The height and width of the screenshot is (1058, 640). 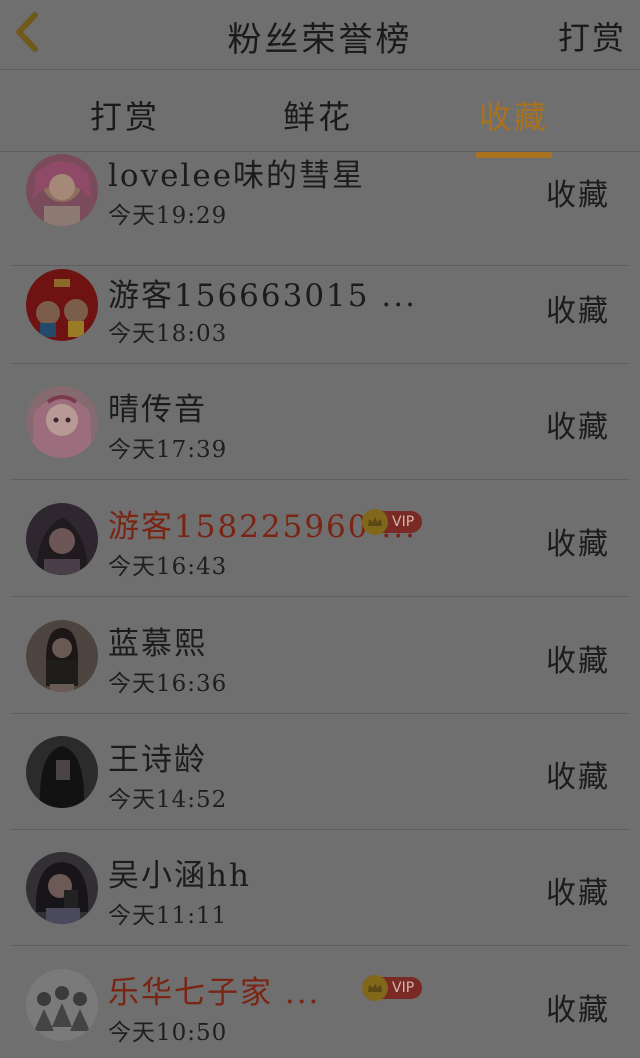 I want to click on fan-time: 今天11:11, so click(x=168, y=916).